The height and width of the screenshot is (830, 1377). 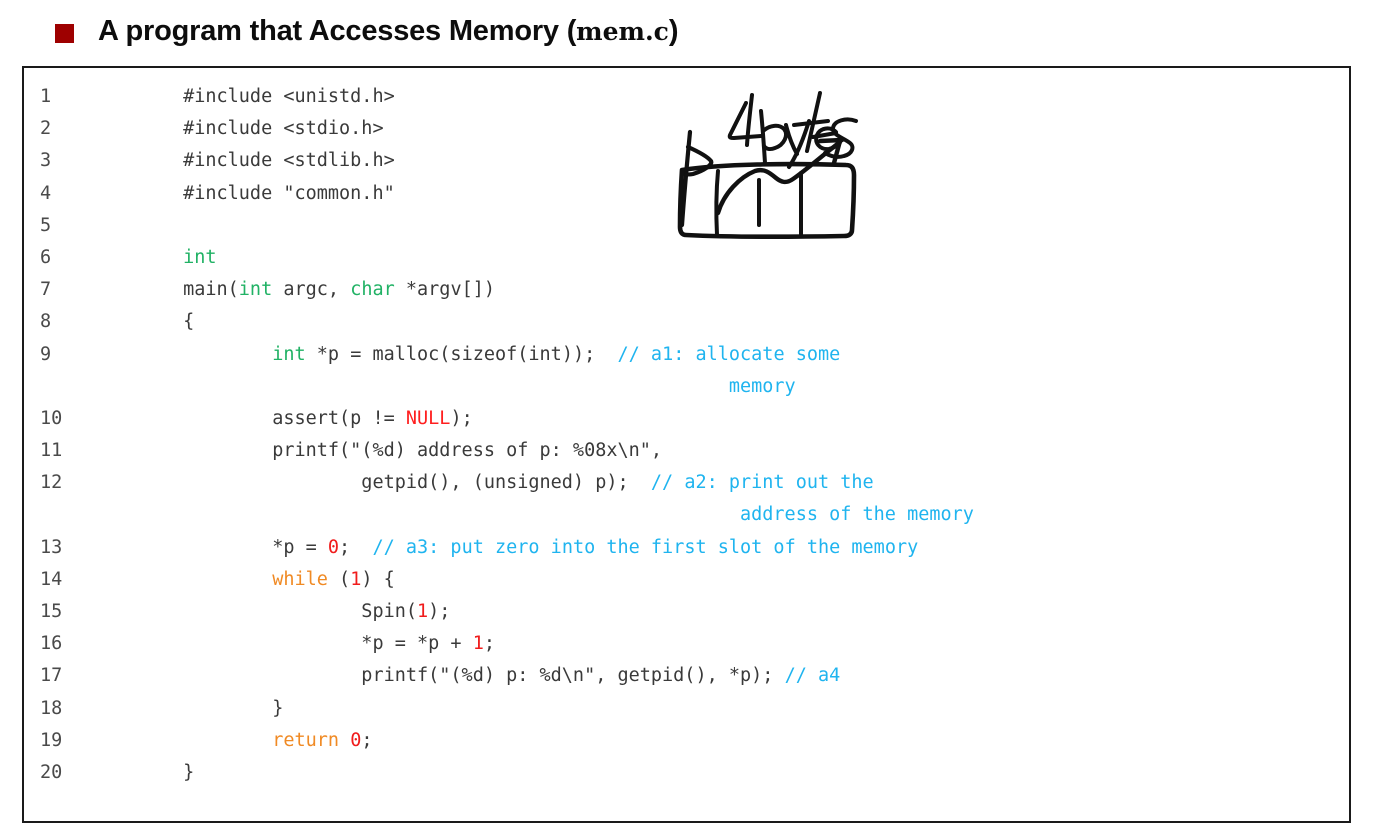 What do you see at coordinates (686, 741) in the screenshot?
I see `code-line: 19 return 0;` at bounding box center [686, 741].